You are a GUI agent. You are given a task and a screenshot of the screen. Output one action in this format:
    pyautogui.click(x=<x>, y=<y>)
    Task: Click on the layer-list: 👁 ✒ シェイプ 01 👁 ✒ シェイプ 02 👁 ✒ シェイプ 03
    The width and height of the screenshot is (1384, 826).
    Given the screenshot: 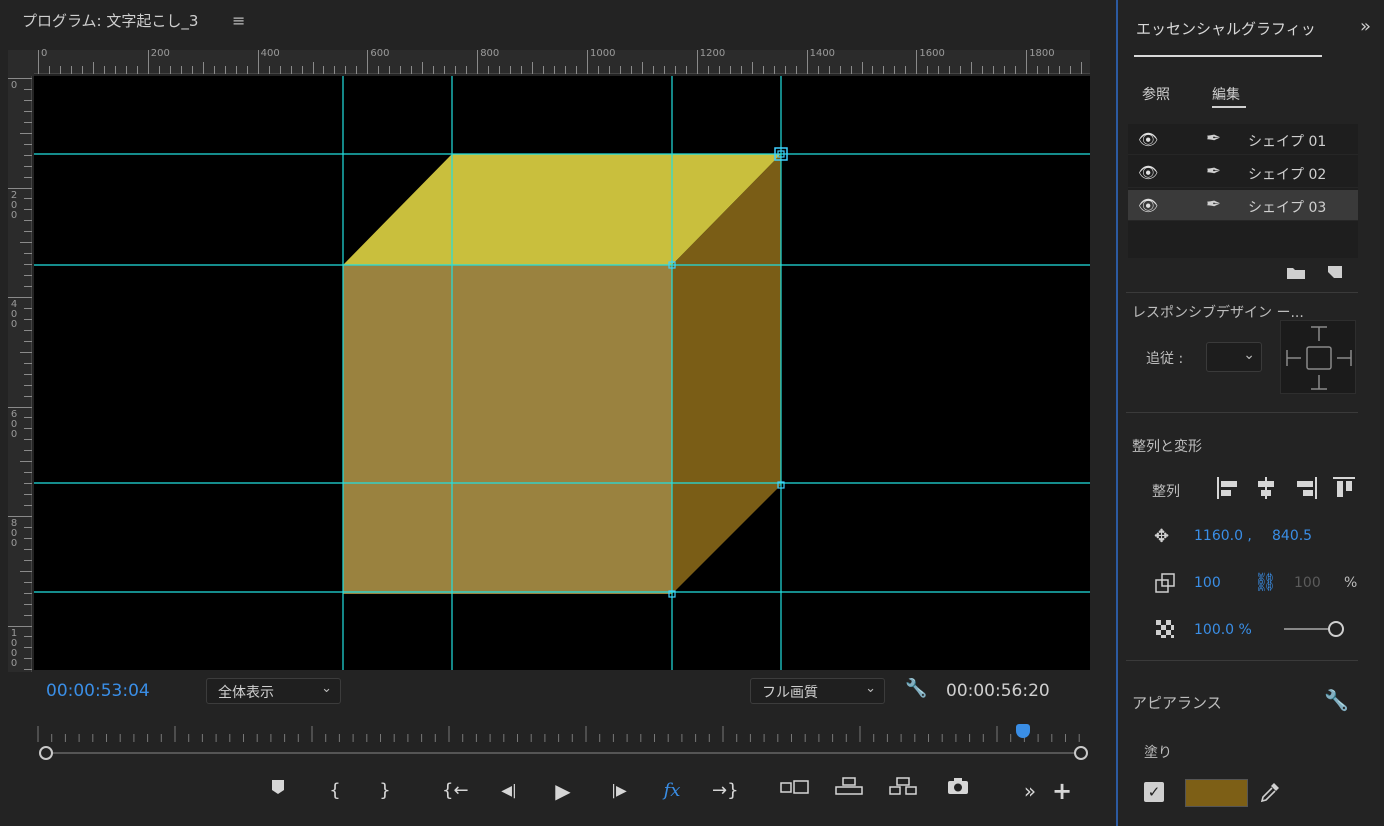 What is the action you would take?
    pyautogui.click(x=1243, y=191)
    